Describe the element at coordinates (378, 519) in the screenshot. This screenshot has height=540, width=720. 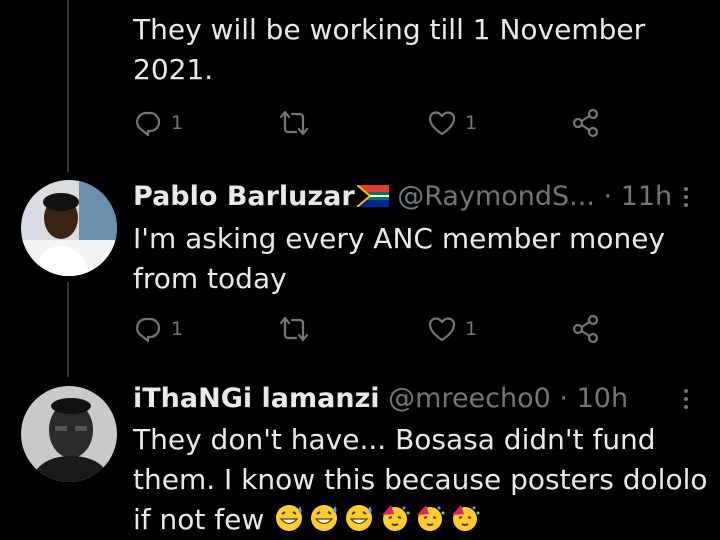
I see `emoji-row` at that location.